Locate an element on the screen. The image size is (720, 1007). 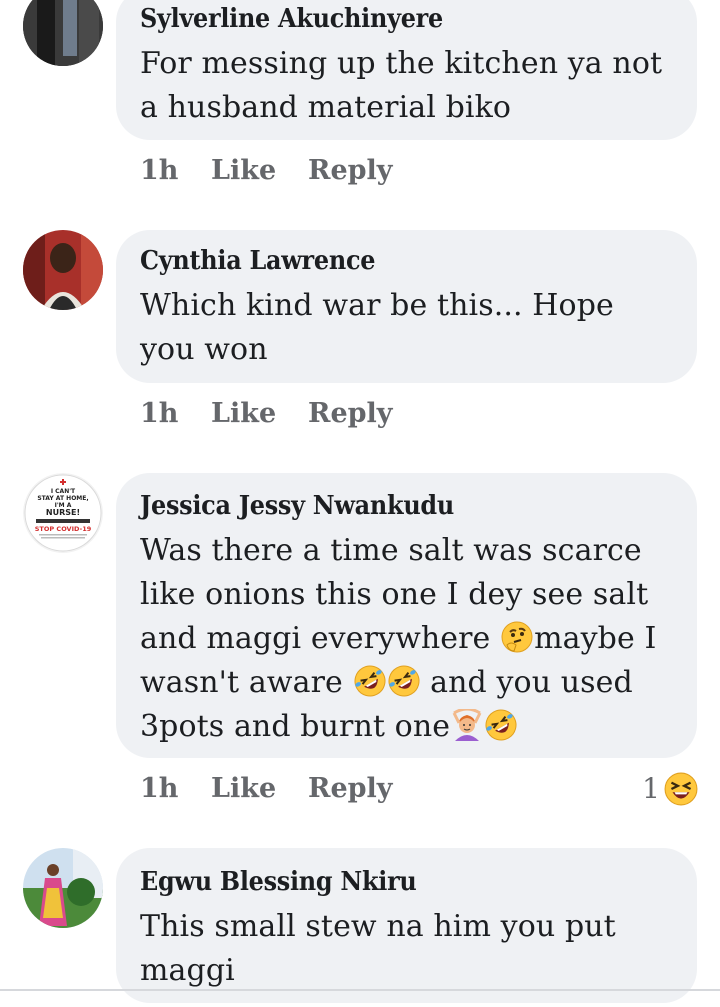
laughing-emoji is located at coordinates (681, 789).